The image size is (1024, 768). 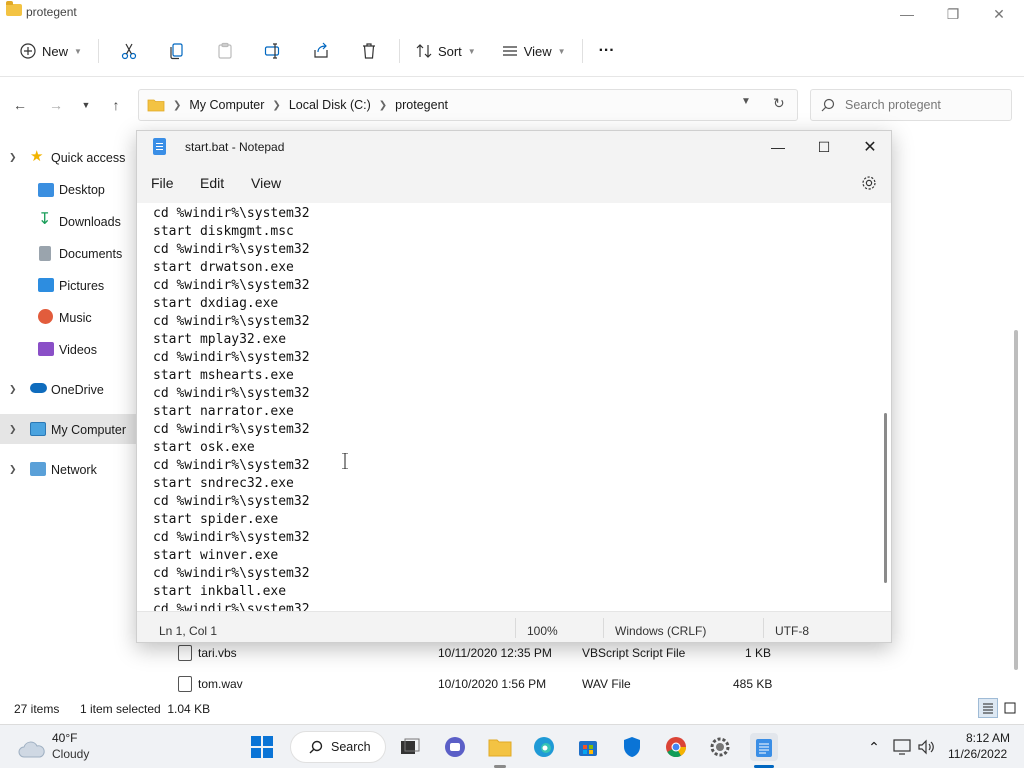 I want to click on chat-icon, so click(x=455, y=747).